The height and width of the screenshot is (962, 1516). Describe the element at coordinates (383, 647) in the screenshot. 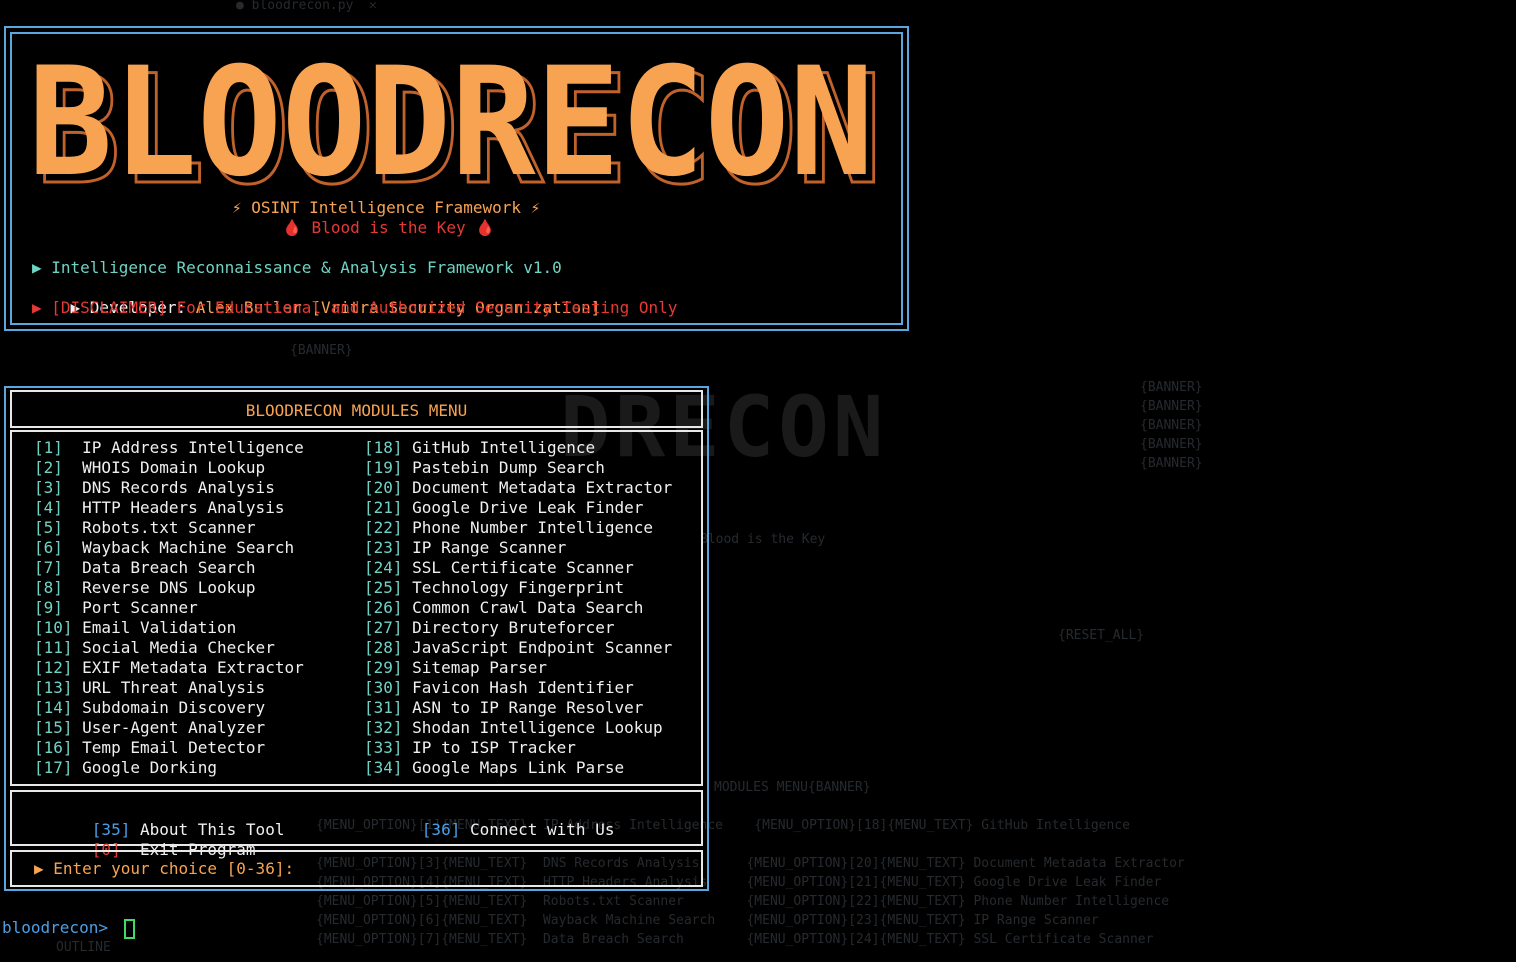

I see `option-number: [28]` at that location.